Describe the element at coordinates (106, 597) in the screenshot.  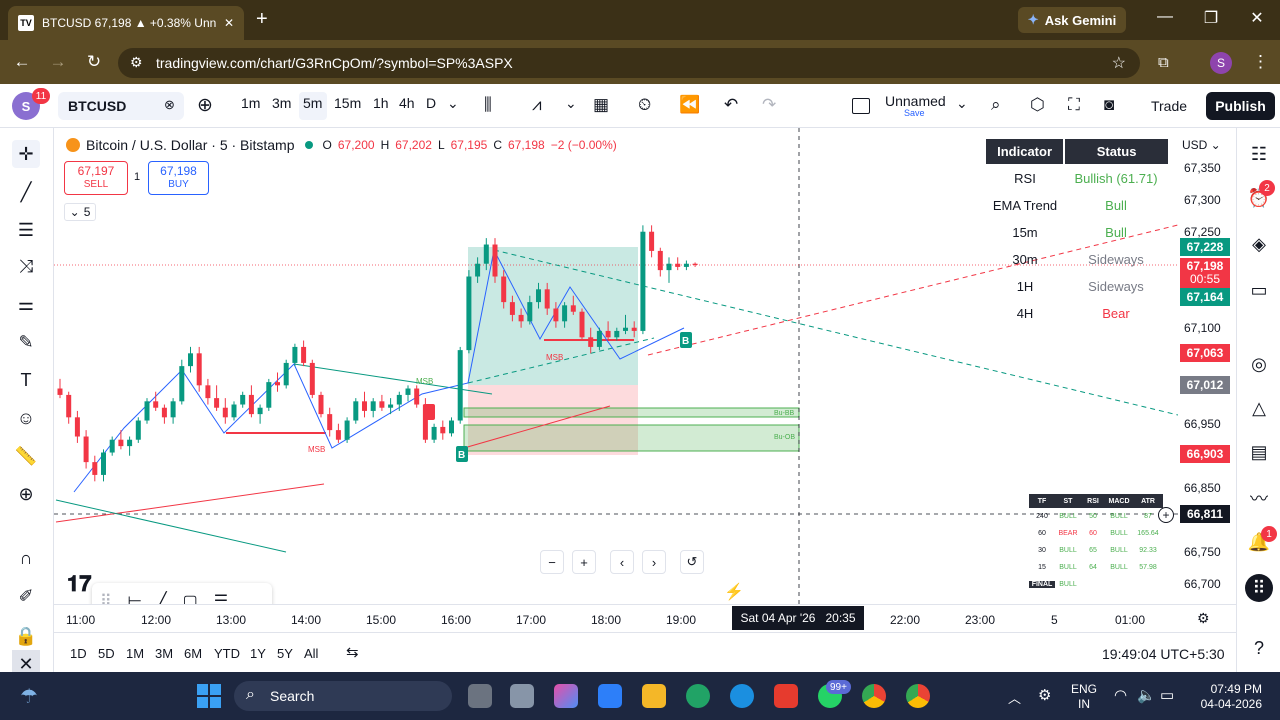
I see `drag-handle-icon: ⠿` at that location.